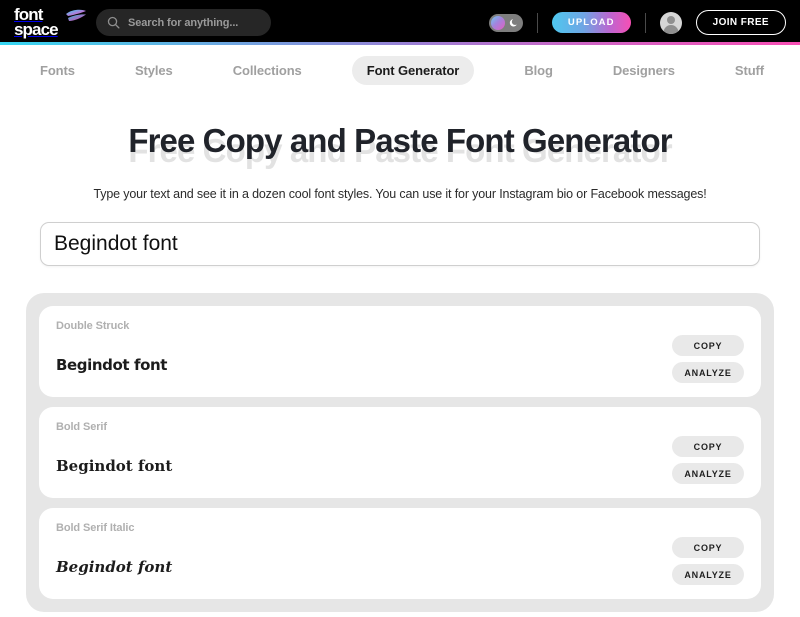 This screenshot has height=617, width=800. Describe the element at coordinates (81, 427) in the screenshot. I see `font-style-name: Bold Serif` at that location.